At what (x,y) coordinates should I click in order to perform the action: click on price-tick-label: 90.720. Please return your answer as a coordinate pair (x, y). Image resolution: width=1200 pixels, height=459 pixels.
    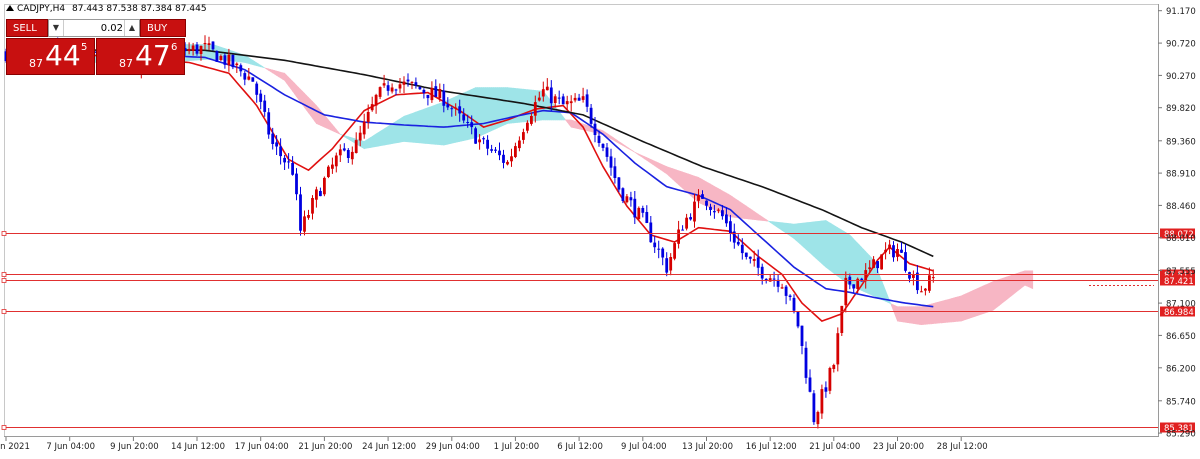
    Looking at the image, I should click on (1181, 45).